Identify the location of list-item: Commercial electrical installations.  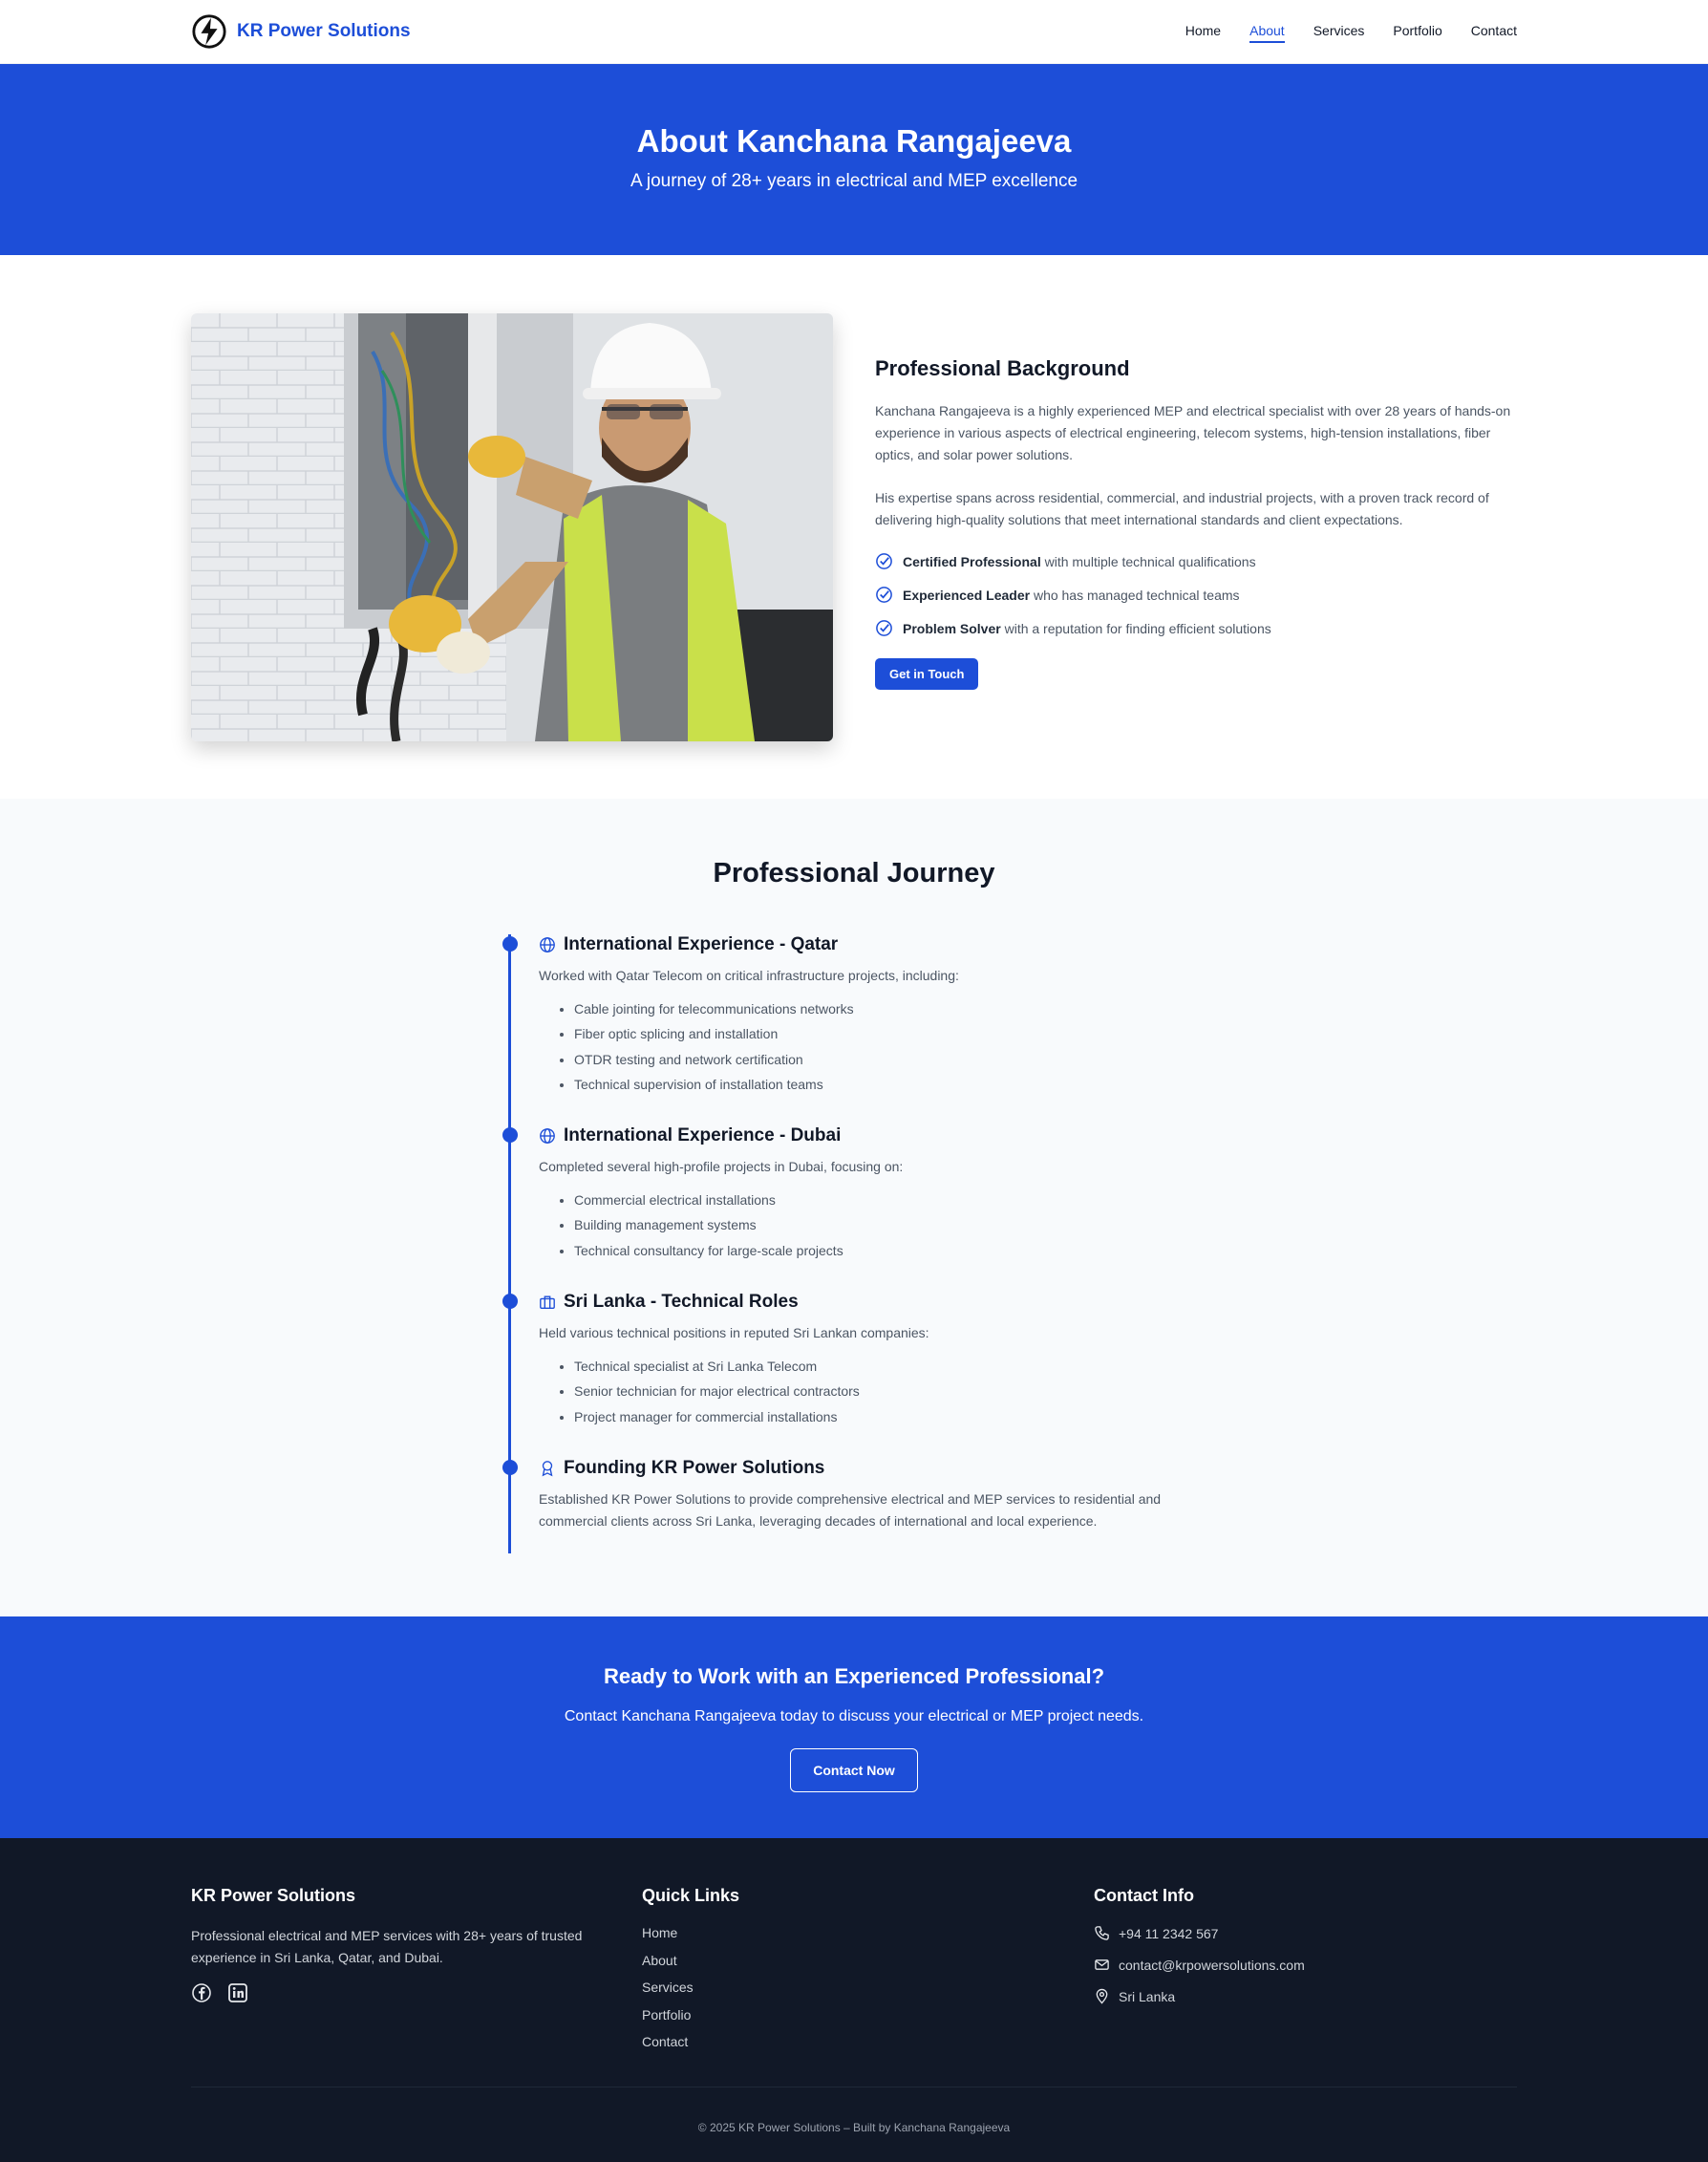
(901, 1200).